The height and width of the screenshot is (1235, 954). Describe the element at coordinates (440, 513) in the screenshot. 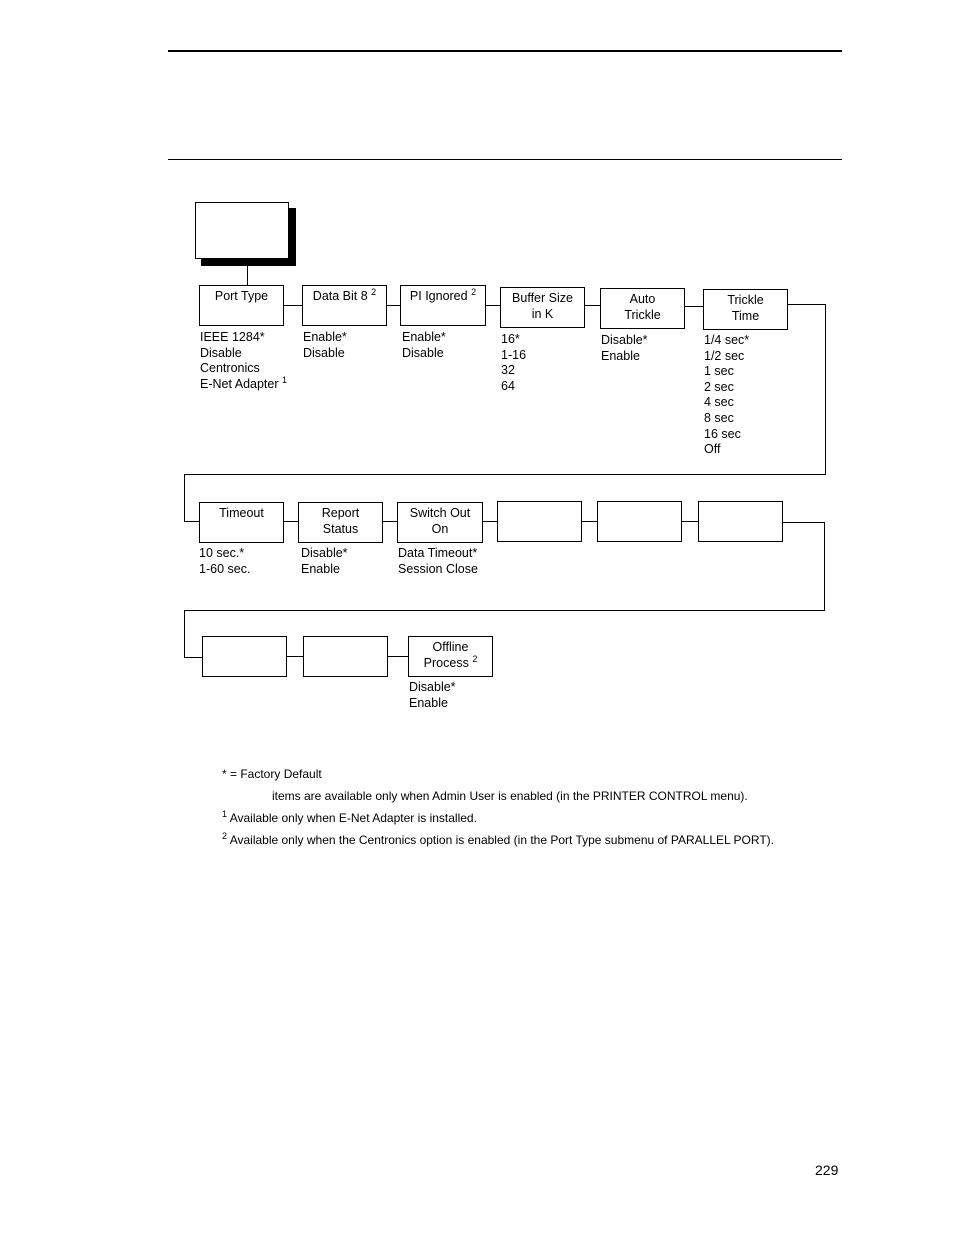

I see `item-label: Switch Out` at that location.